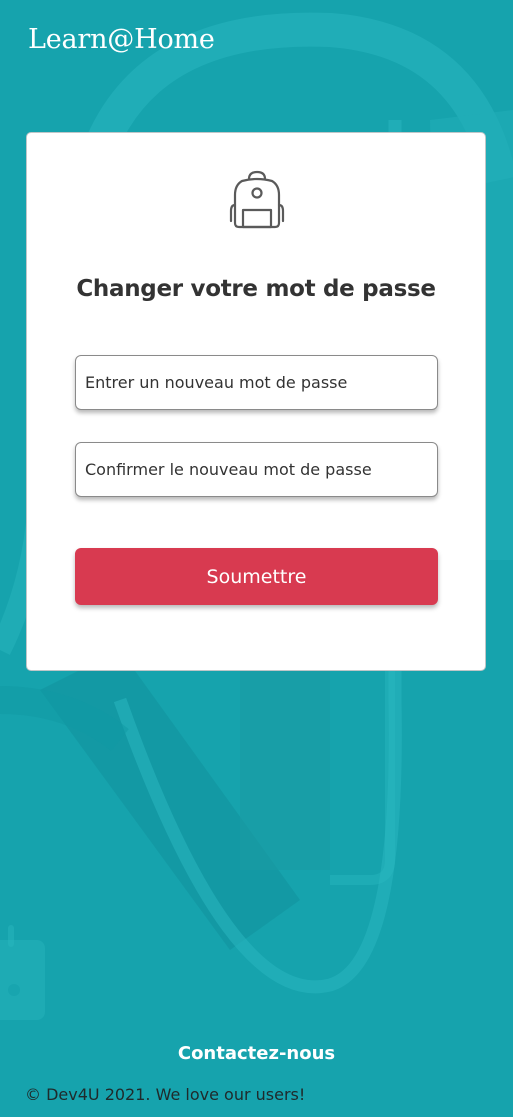 This screenshot has height=1117, width=513. Describe the element at coordinates (165, 1094) in the screenshot. I see `copyright-text: © Dev4U 2021. We love our users!` at that location.